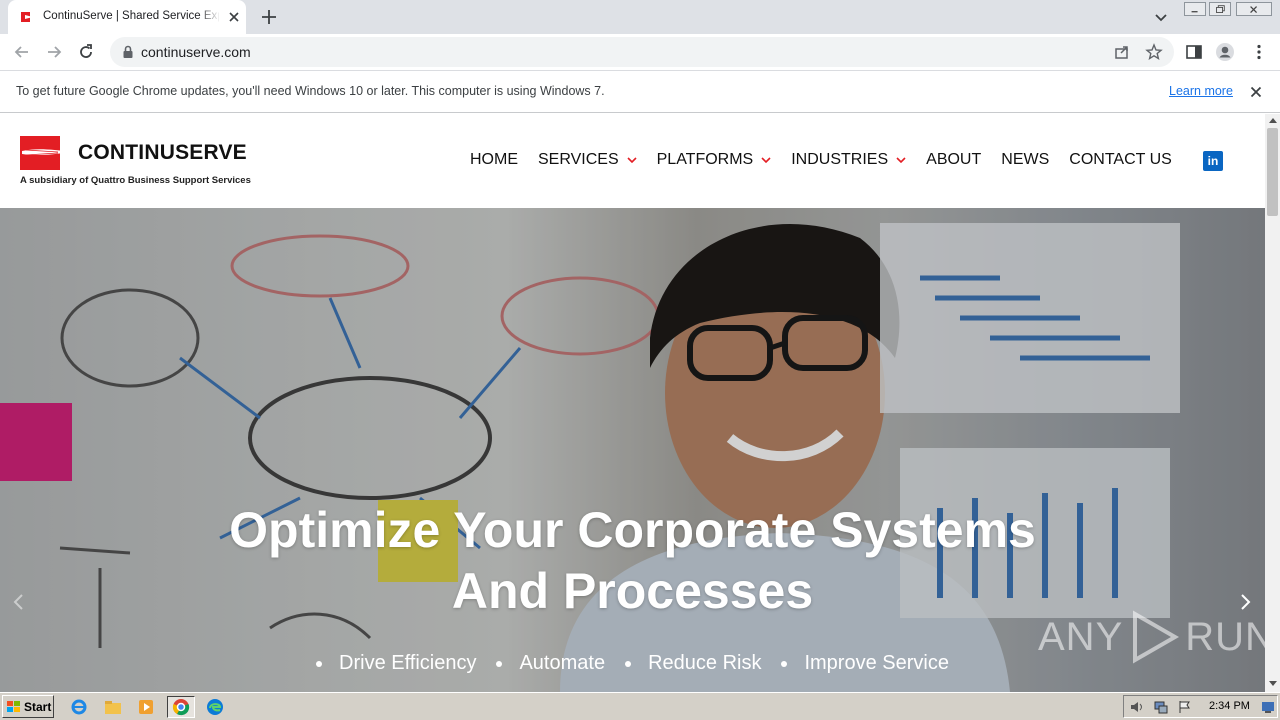 Image resolution: width=1280 pixels, height=720 pixels. I want to click on linkedin-icon: in, so click(1213, 161).